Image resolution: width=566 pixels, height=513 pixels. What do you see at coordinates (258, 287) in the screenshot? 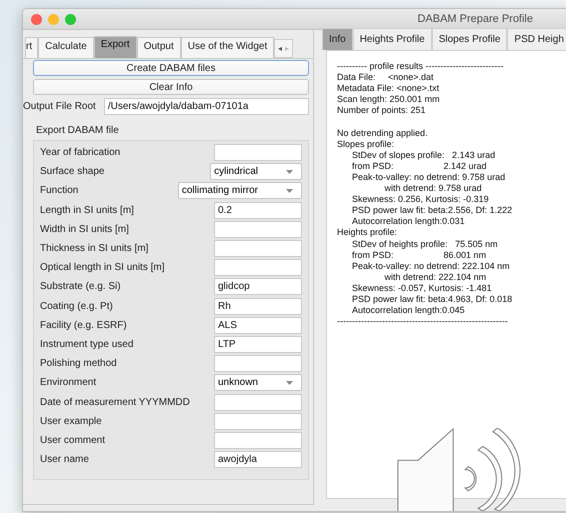
I see `input-field: glidcop` at bounding box center [258, 287].